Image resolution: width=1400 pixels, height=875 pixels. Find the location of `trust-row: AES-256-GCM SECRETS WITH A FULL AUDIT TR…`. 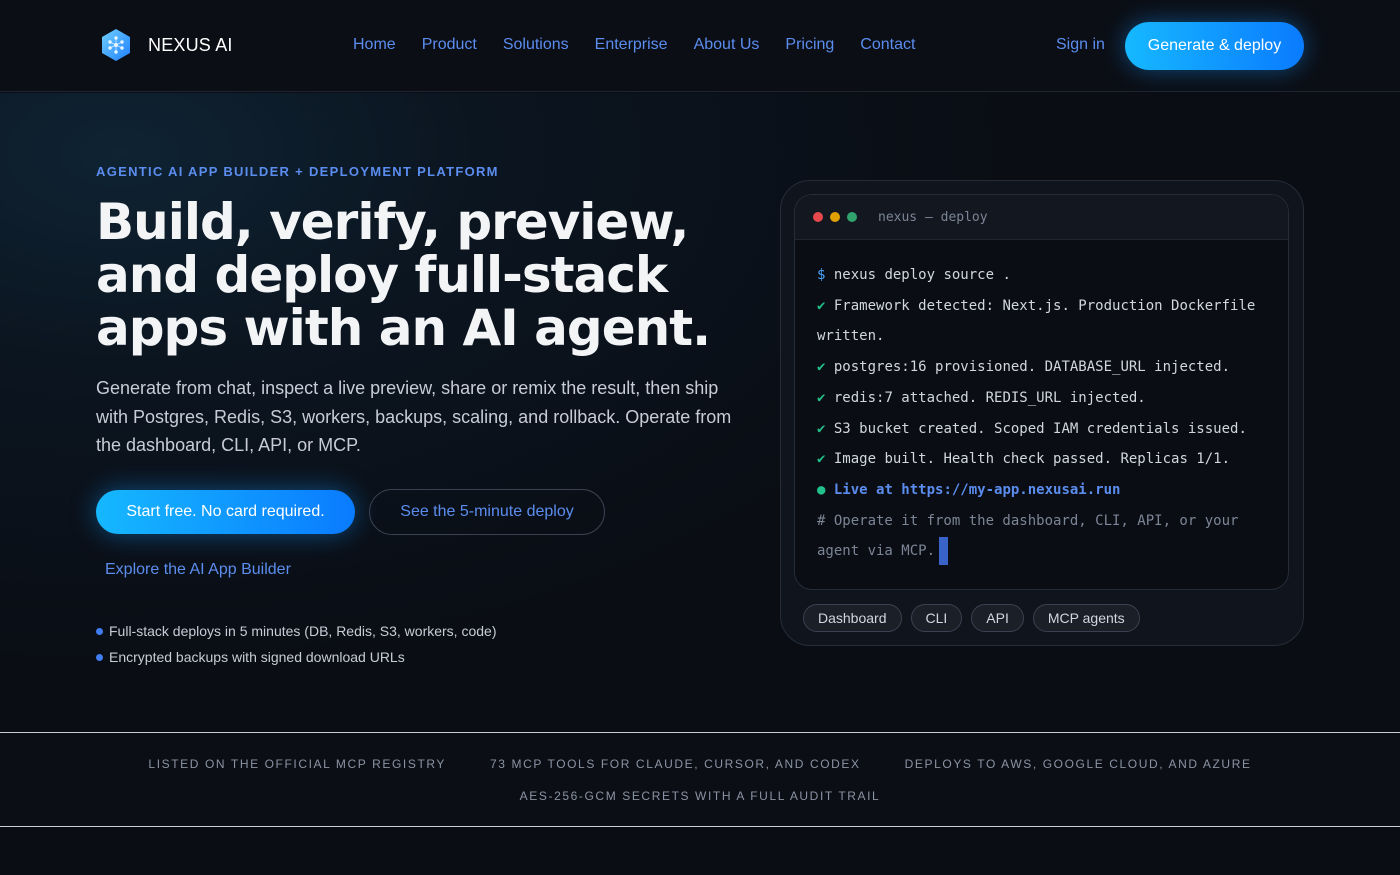

trust-row: AES-256-GCM SECRETS WITH A FULL AUDIT TR… is located at coordinates (700, 796).